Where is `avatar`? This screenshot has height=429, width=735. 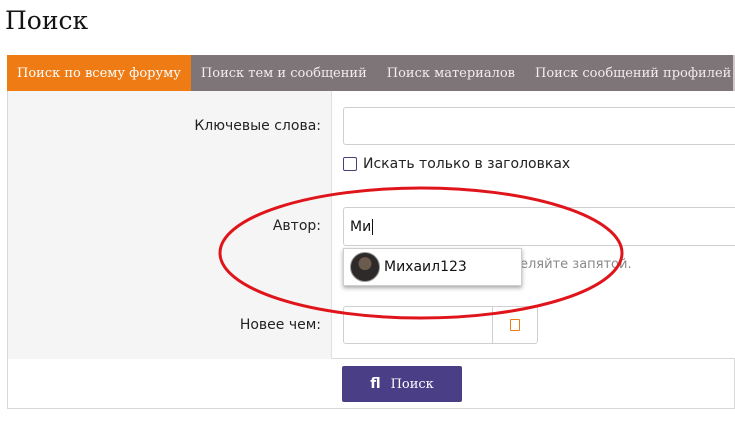 avatar is located at coordinates (365, 267).